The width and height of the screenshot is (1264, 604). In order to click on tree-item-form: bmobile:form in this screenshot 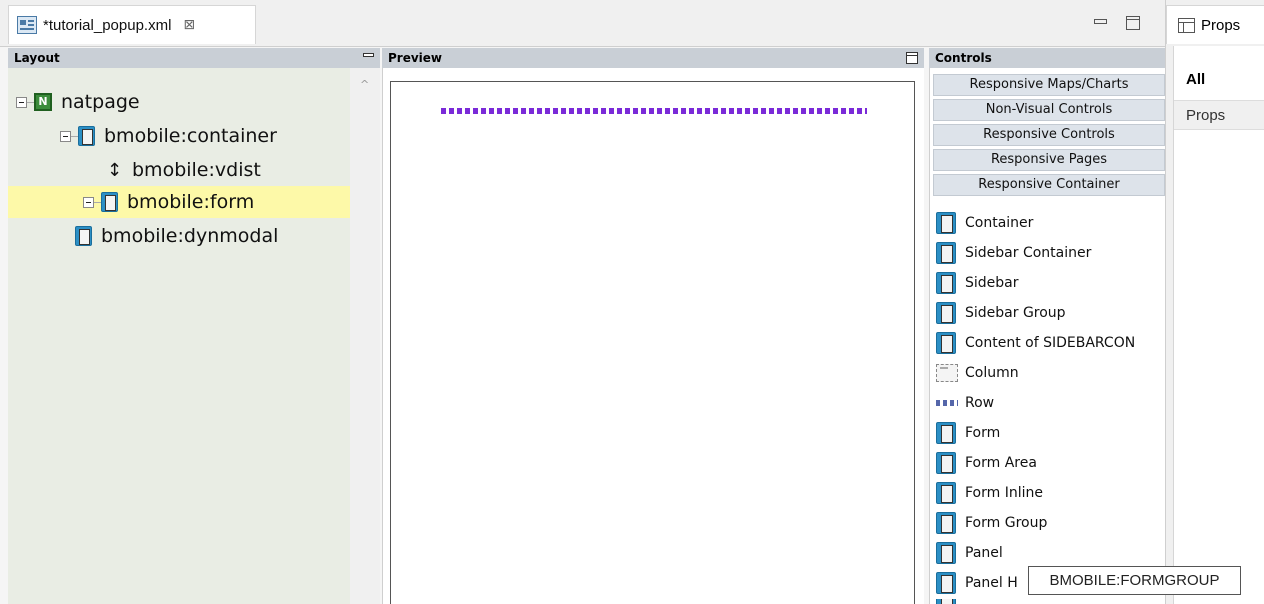, I will do `click(179, 202)`.